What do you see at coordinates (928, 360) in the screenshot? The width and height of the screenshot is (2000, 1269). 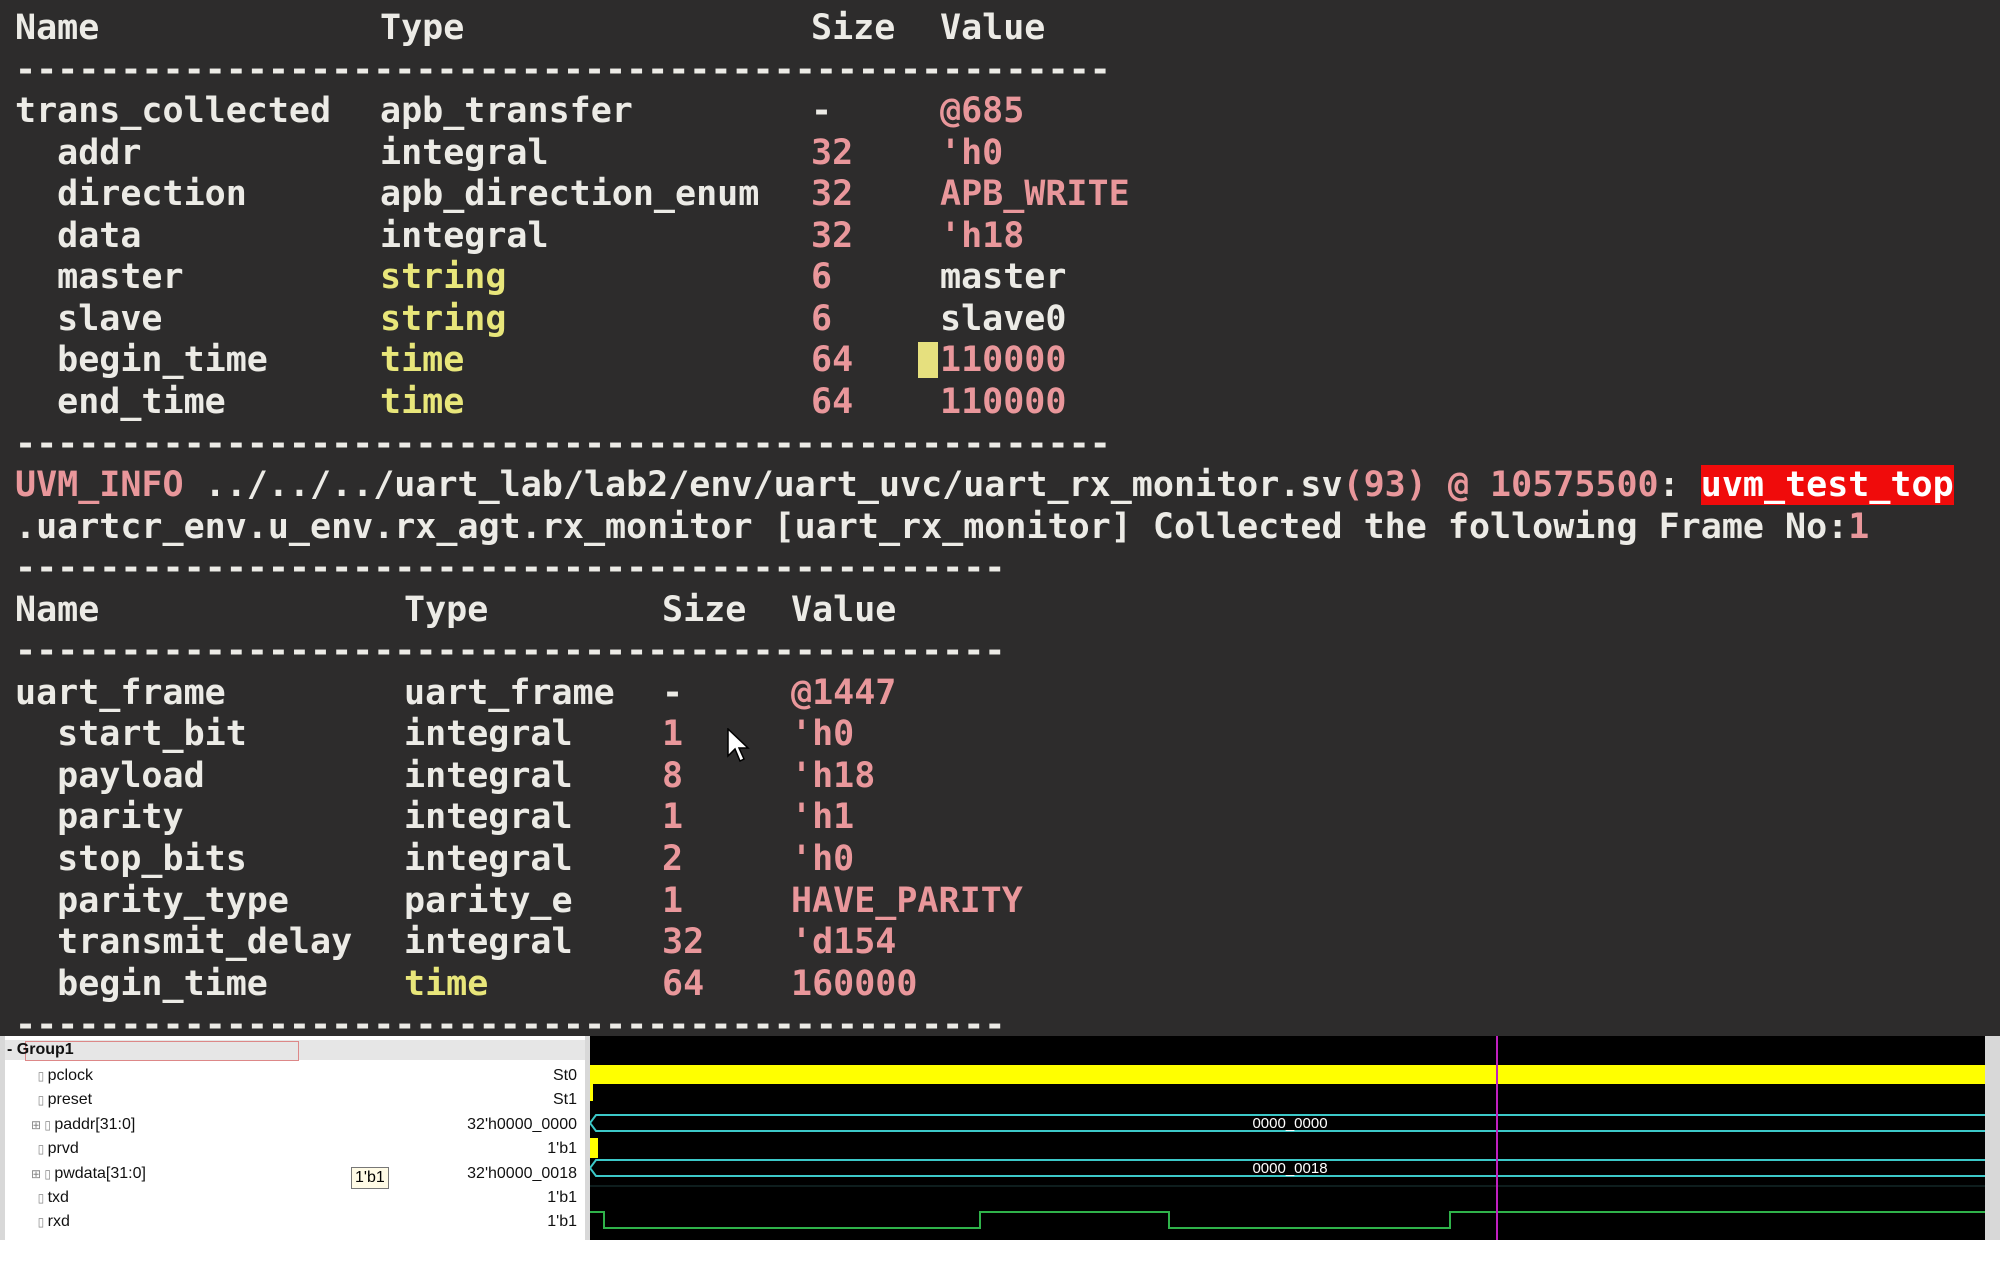 I see `text-cursor` at bounding box center [928, 360].